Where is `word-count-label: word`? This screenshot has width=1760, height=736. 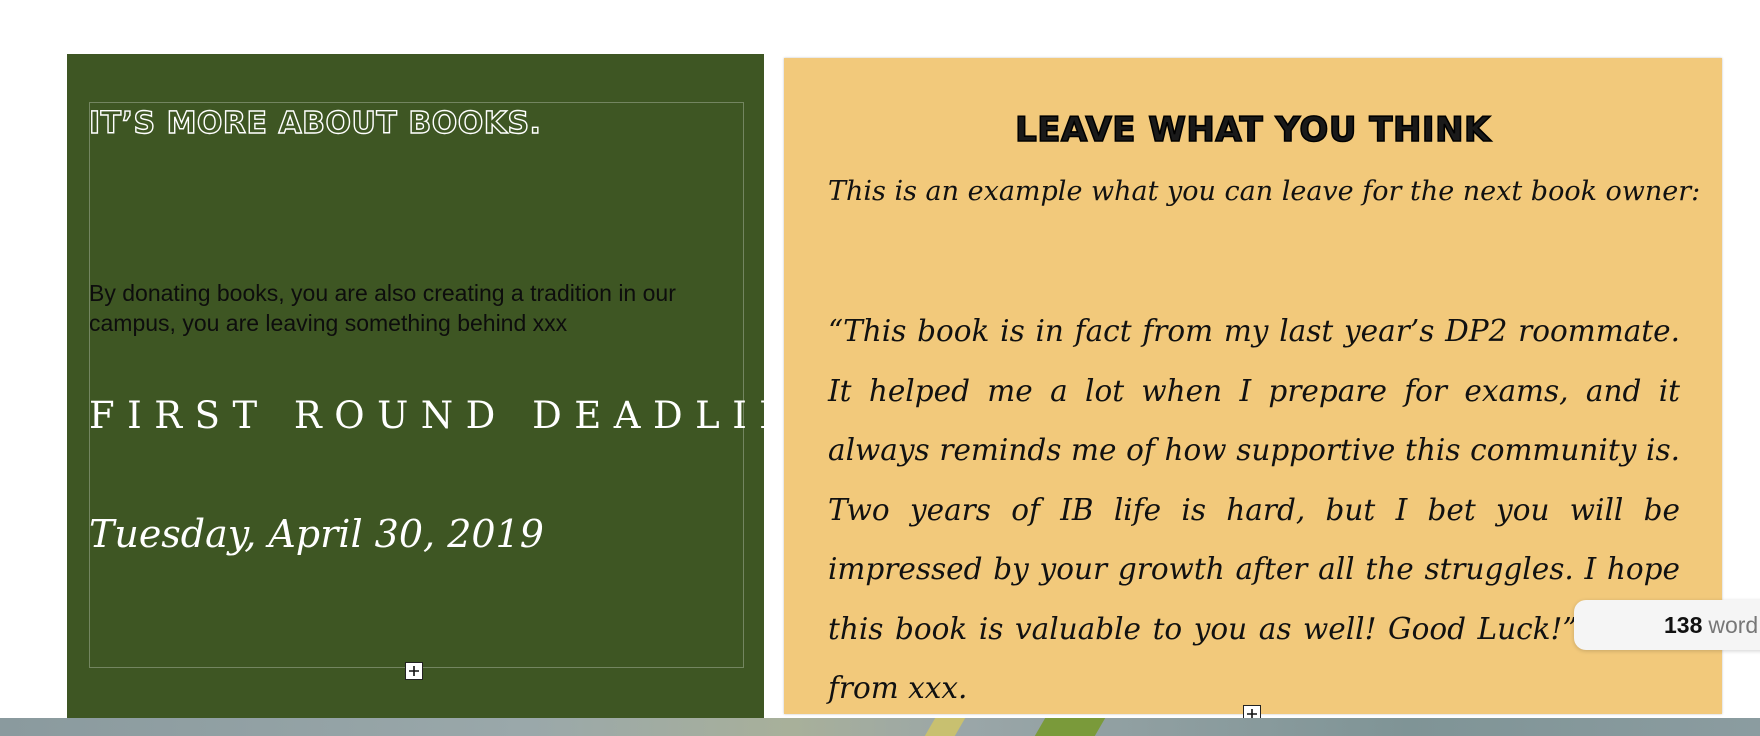
word-count-label: word is located at coordinates (1733, 624).